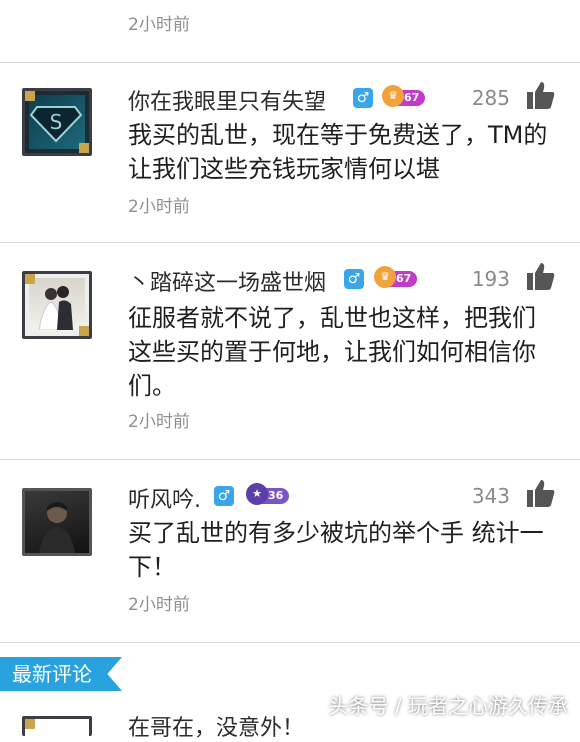  I want to click on username: 丶踏碎这一场盛世烟, so click(227, 281).